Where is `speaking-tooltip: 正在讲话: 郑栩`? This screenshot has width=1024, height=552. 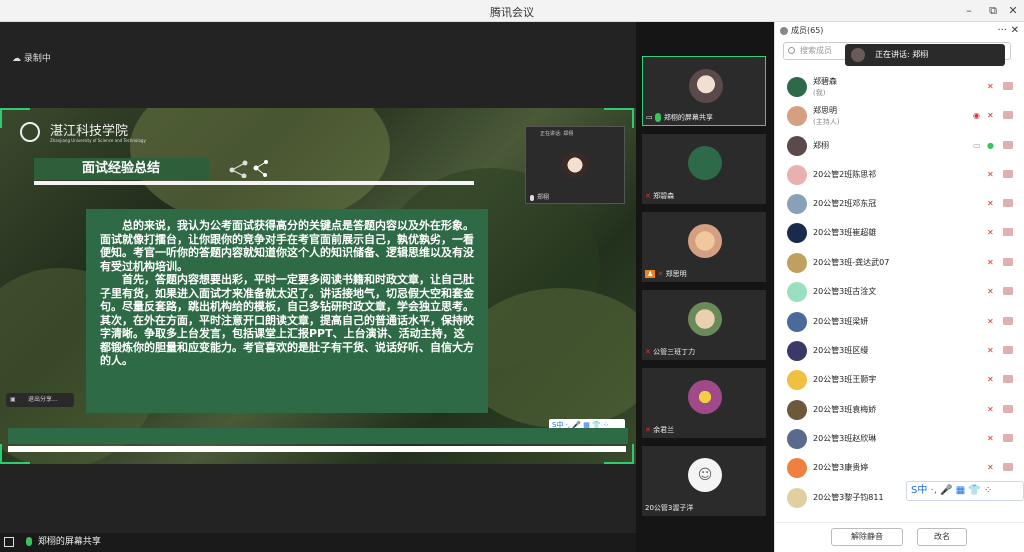 speaking-tooltip: 正在讲话: 郑栩 is located at coordinates (925, 55).